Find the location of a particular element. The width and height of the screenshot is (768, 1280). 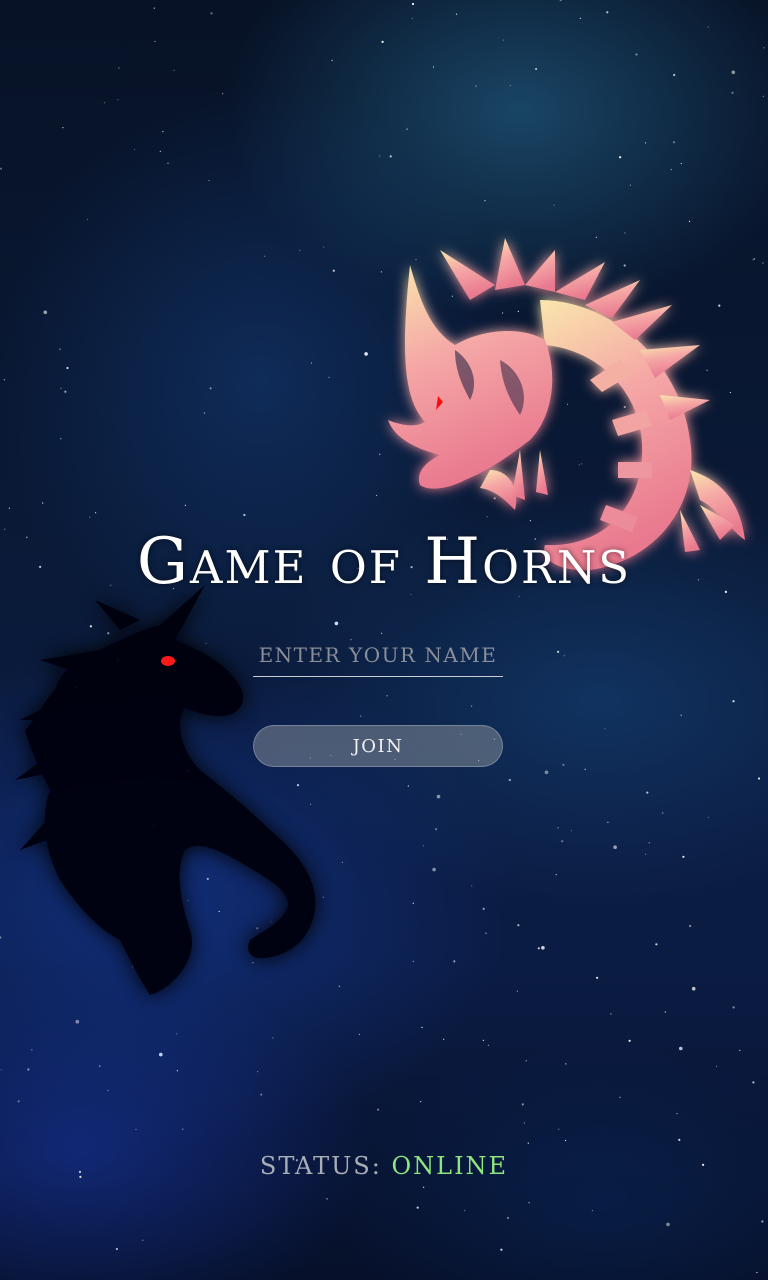

name-field is located at coordinates (378, 656).